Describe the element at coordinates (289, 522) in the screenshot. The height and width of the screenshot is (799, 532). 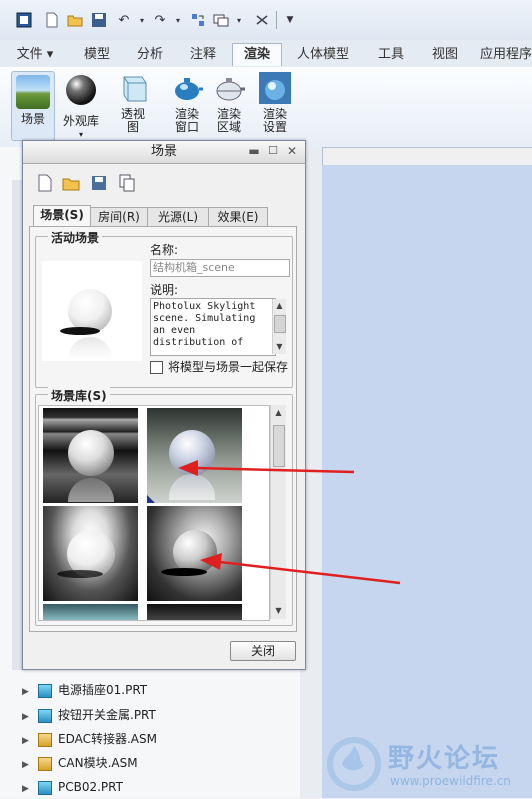
I see `annotation-arrows` at that location.